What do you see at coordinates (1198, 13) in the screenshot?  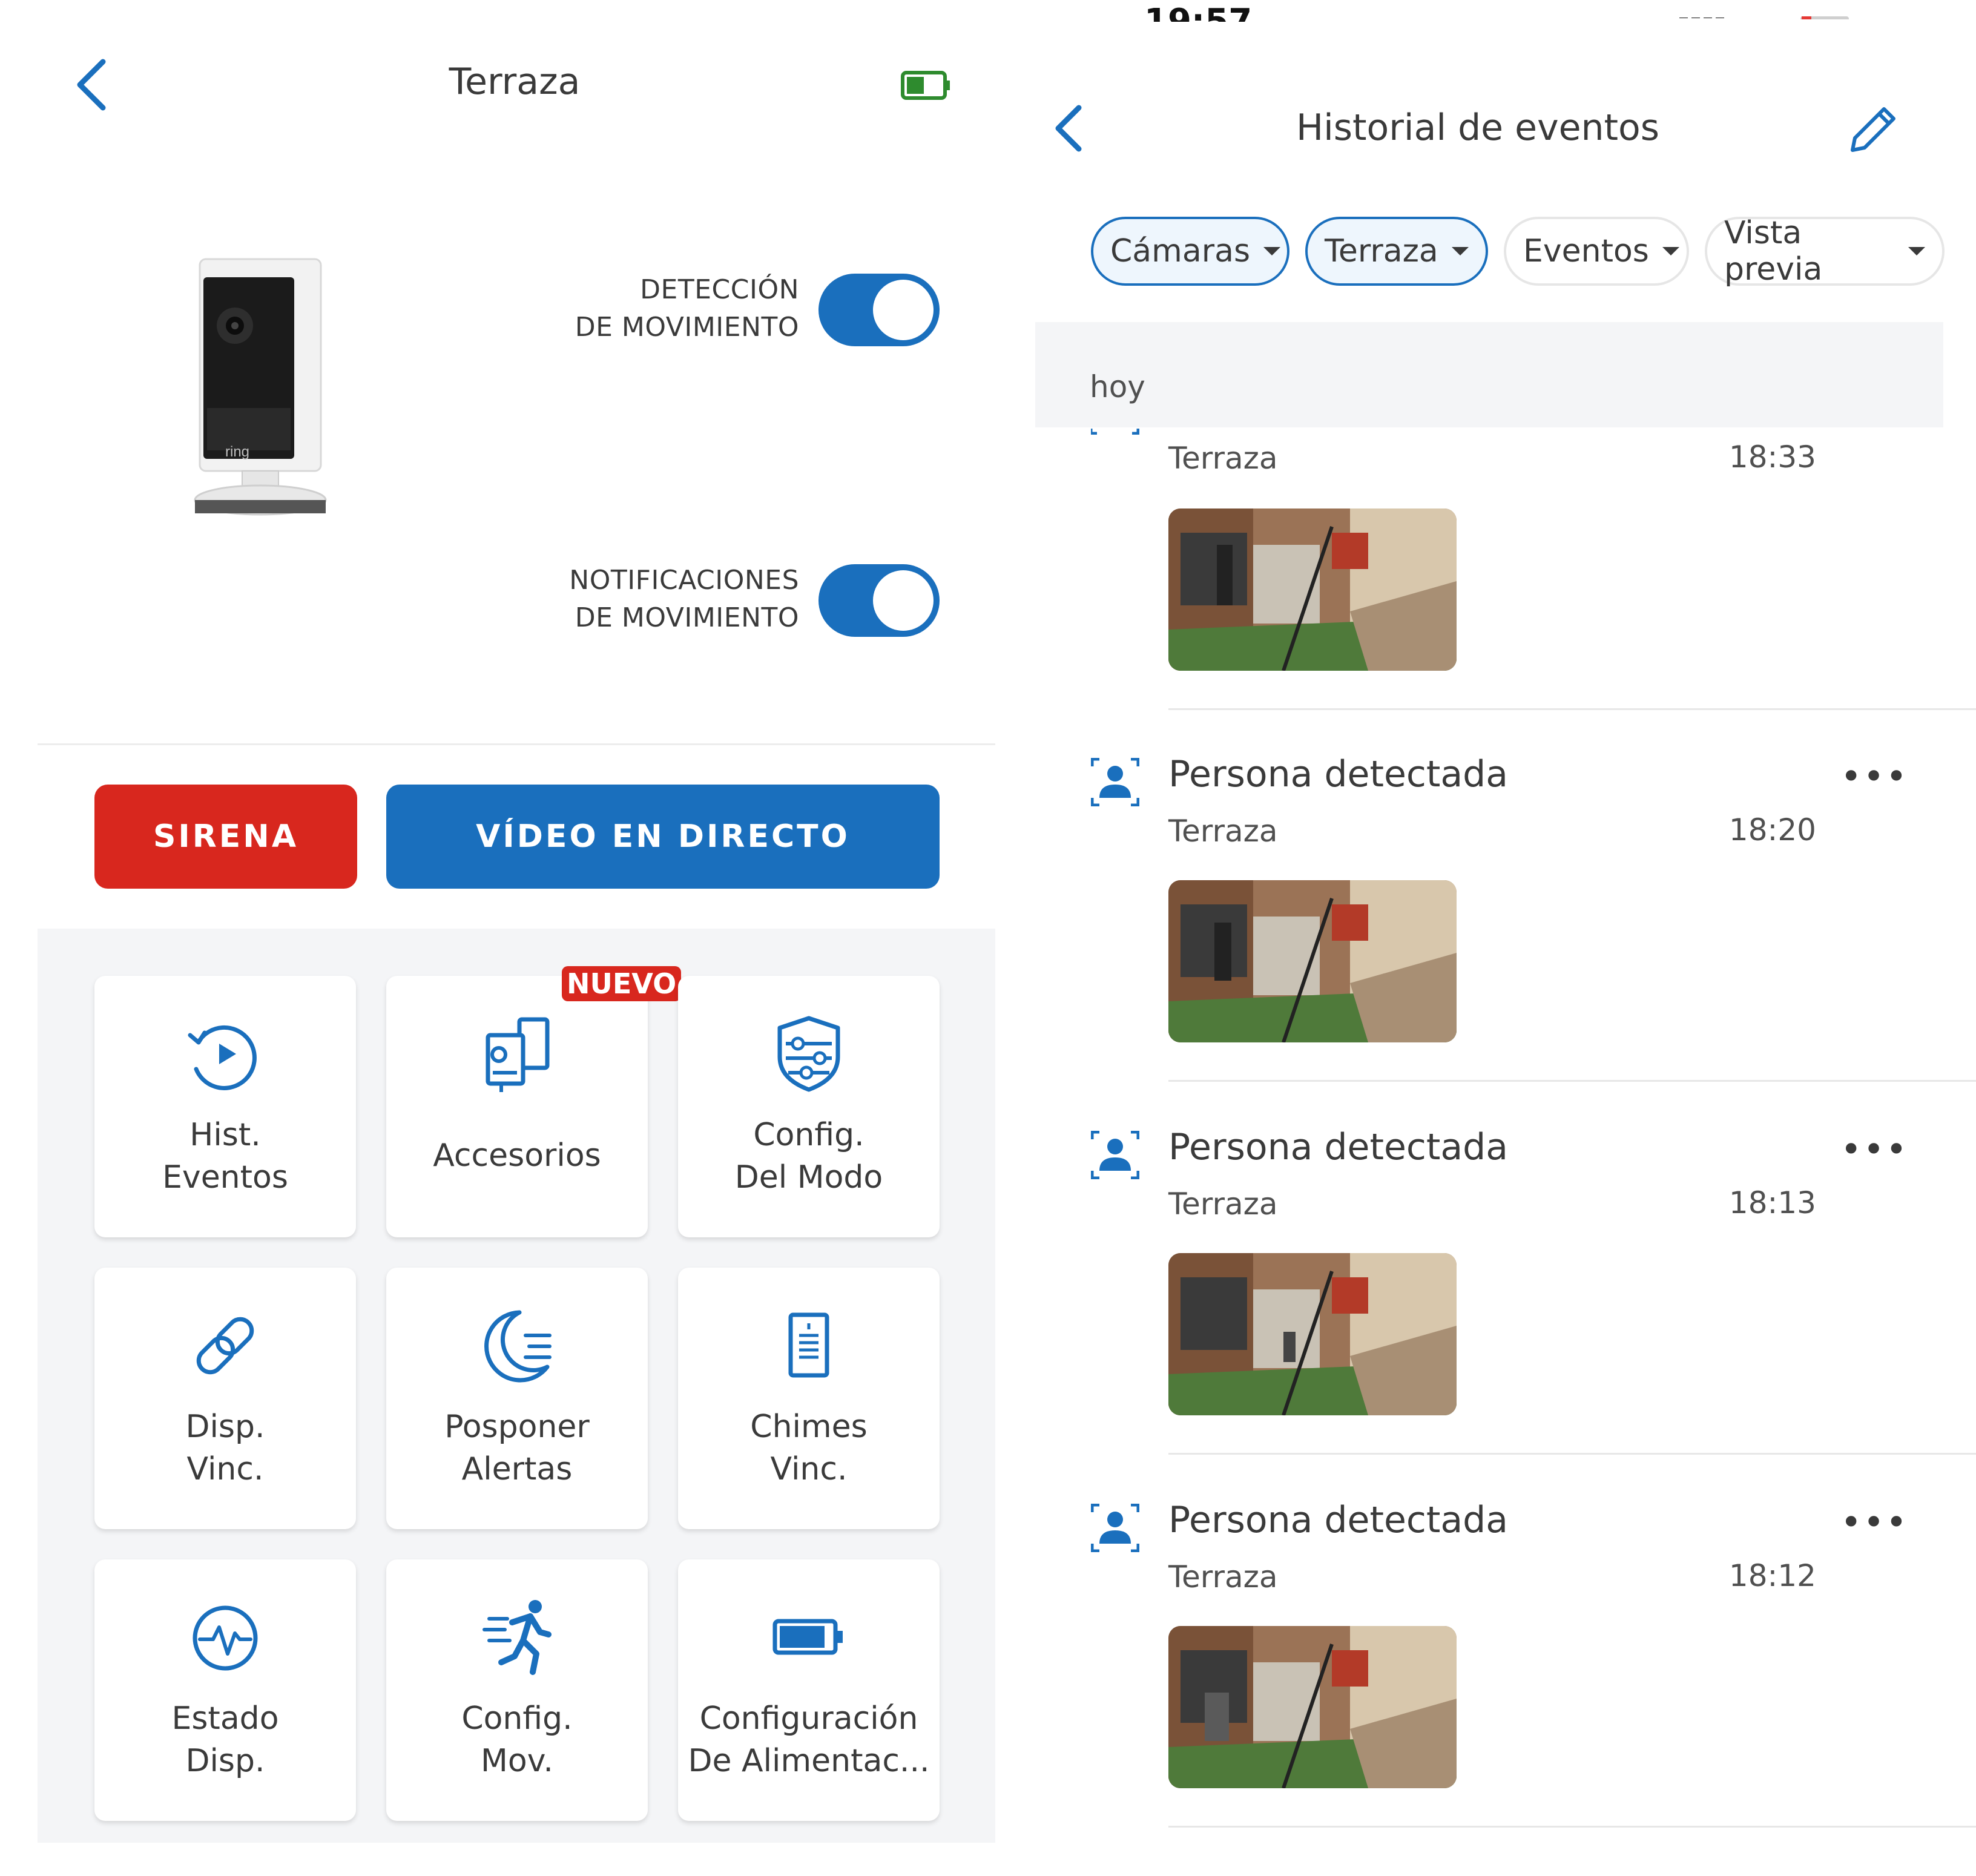 I see `status-time: 19:57` at bounding box center [1198, 13].